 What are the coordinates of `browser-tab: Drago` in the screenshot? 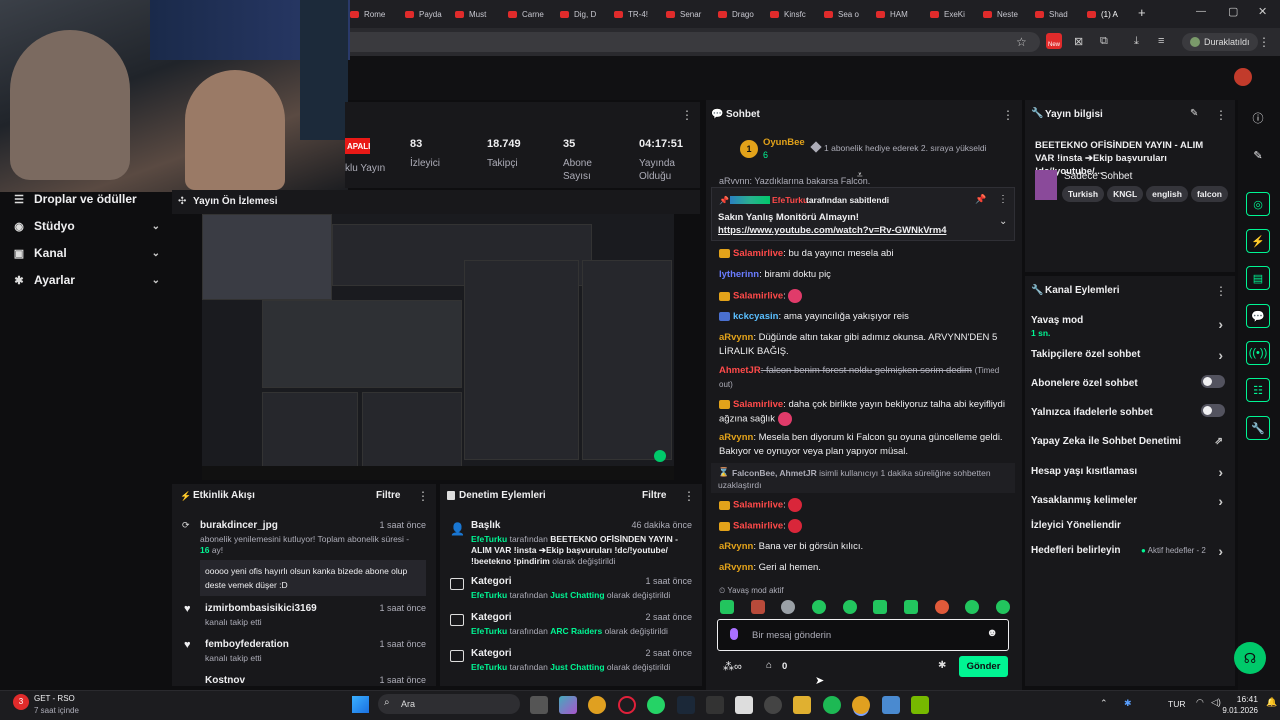 It's located at (739, 14).